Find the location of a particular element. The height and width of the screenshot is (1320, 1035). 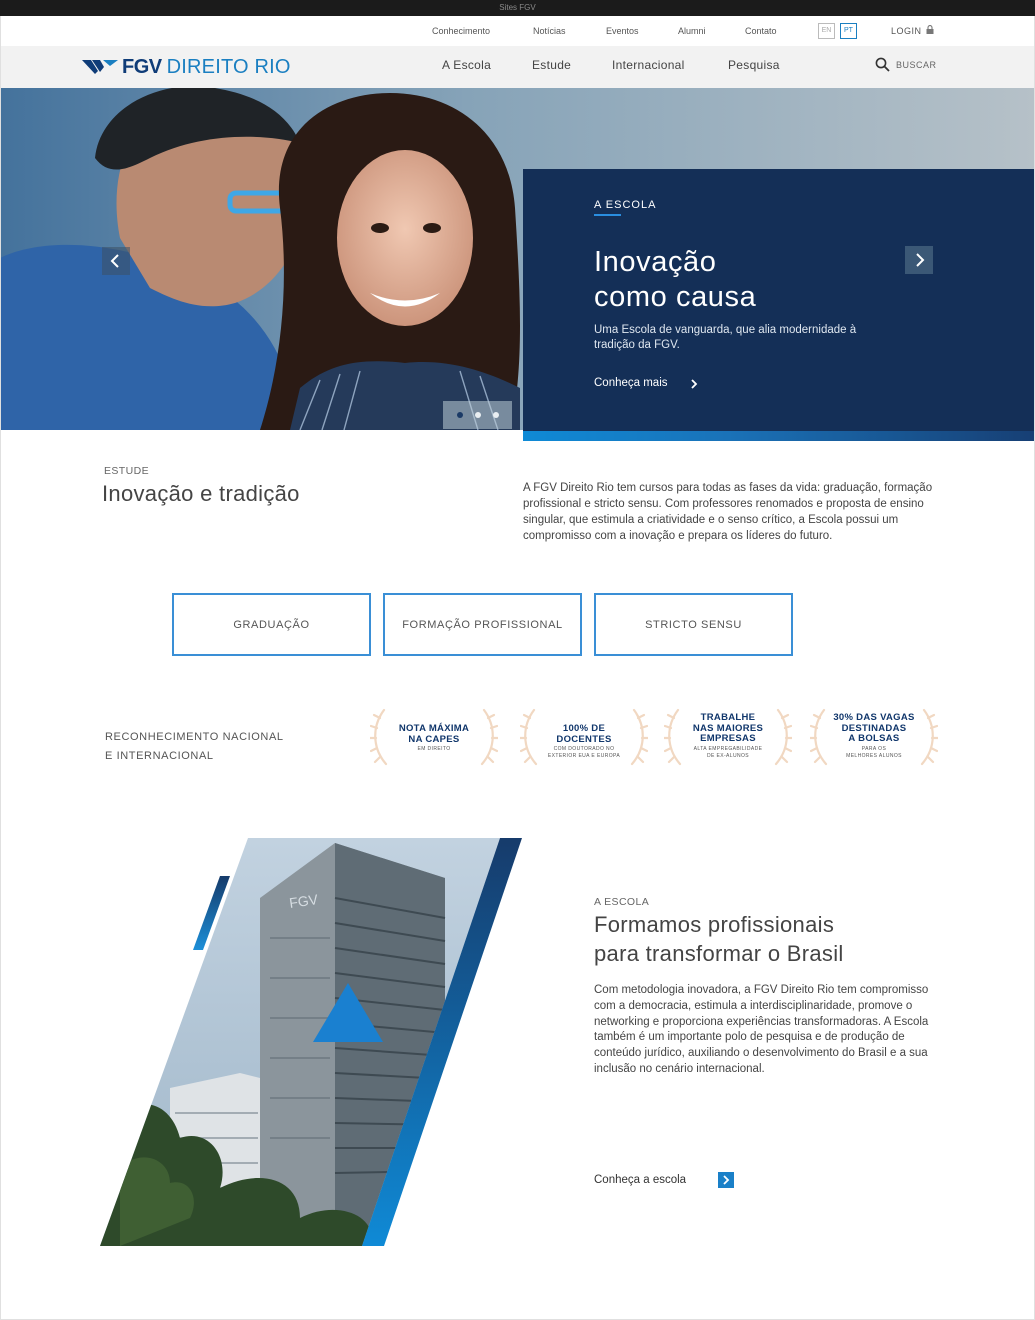

badge-title-line: DOCENTES is located at coordinates (584, 739).